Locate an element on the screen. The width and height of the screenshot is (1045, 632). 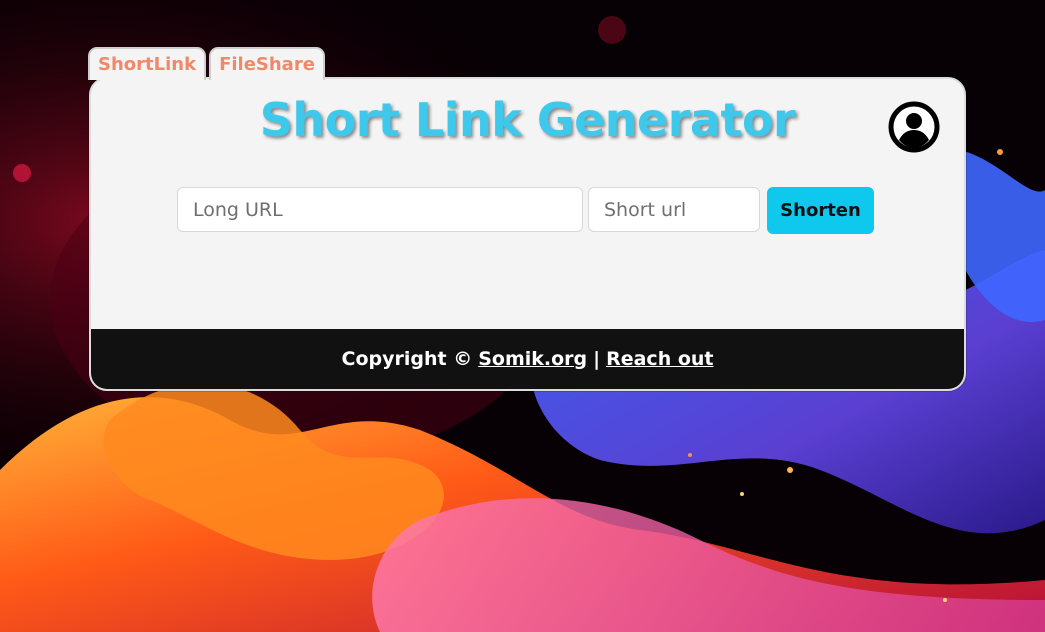
page-title: Short Link Generator is located at coordinates (527, 120).